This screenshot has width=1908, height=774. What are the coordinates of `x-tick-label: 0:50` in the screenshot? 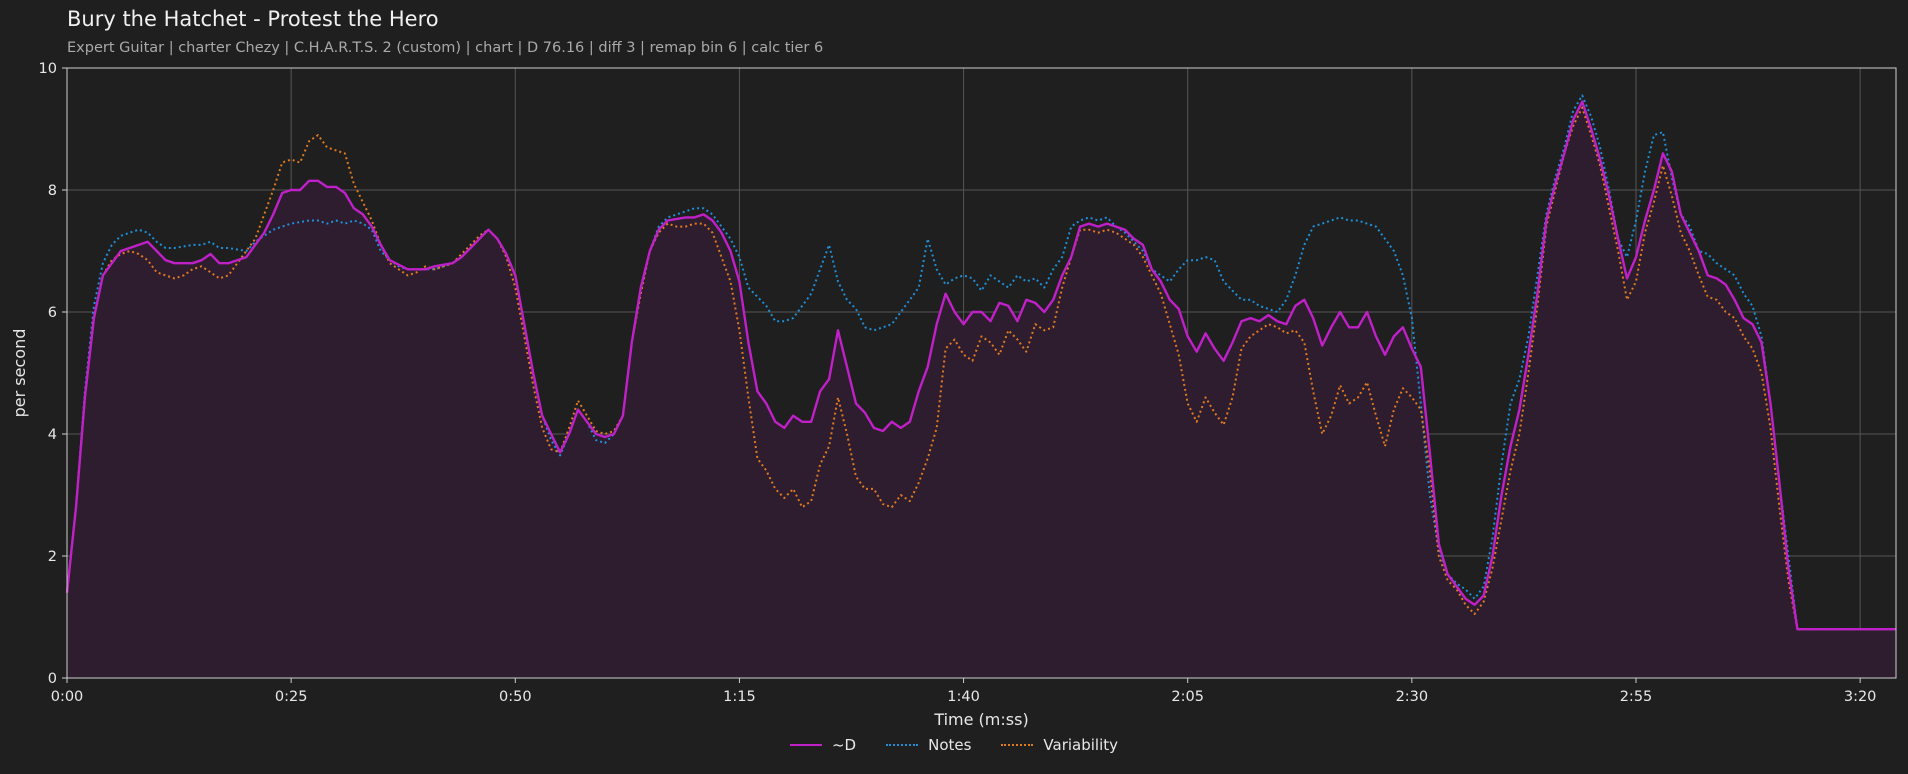 It's located at (515, 697).